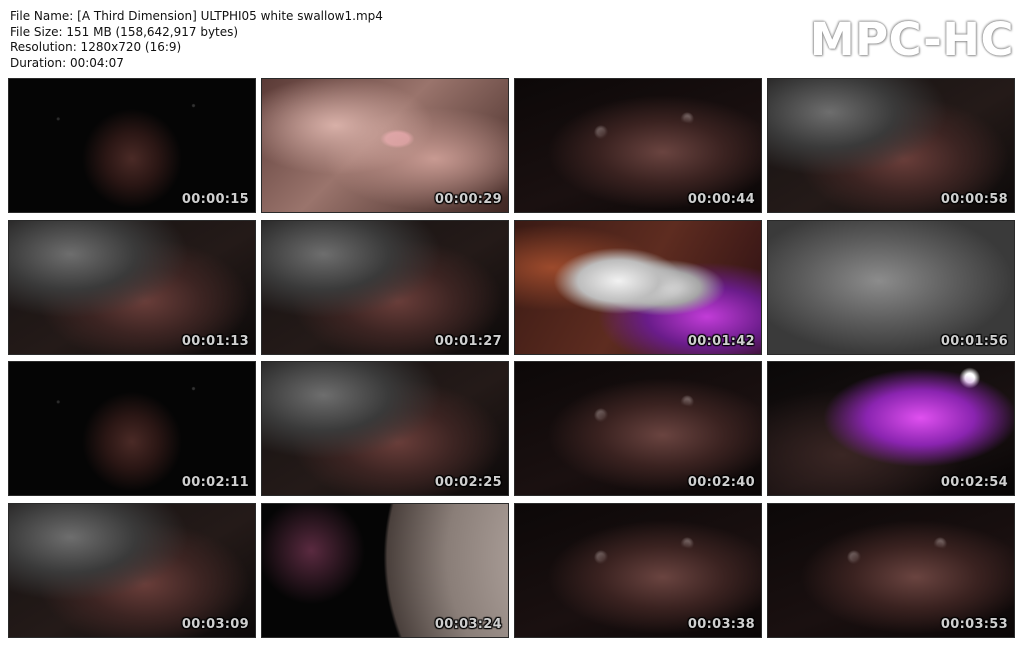 This screenshot has height=646, width=1024. I want to click on resolution-text: Resolution: 1280x720 (16:9), so click(96, 47).